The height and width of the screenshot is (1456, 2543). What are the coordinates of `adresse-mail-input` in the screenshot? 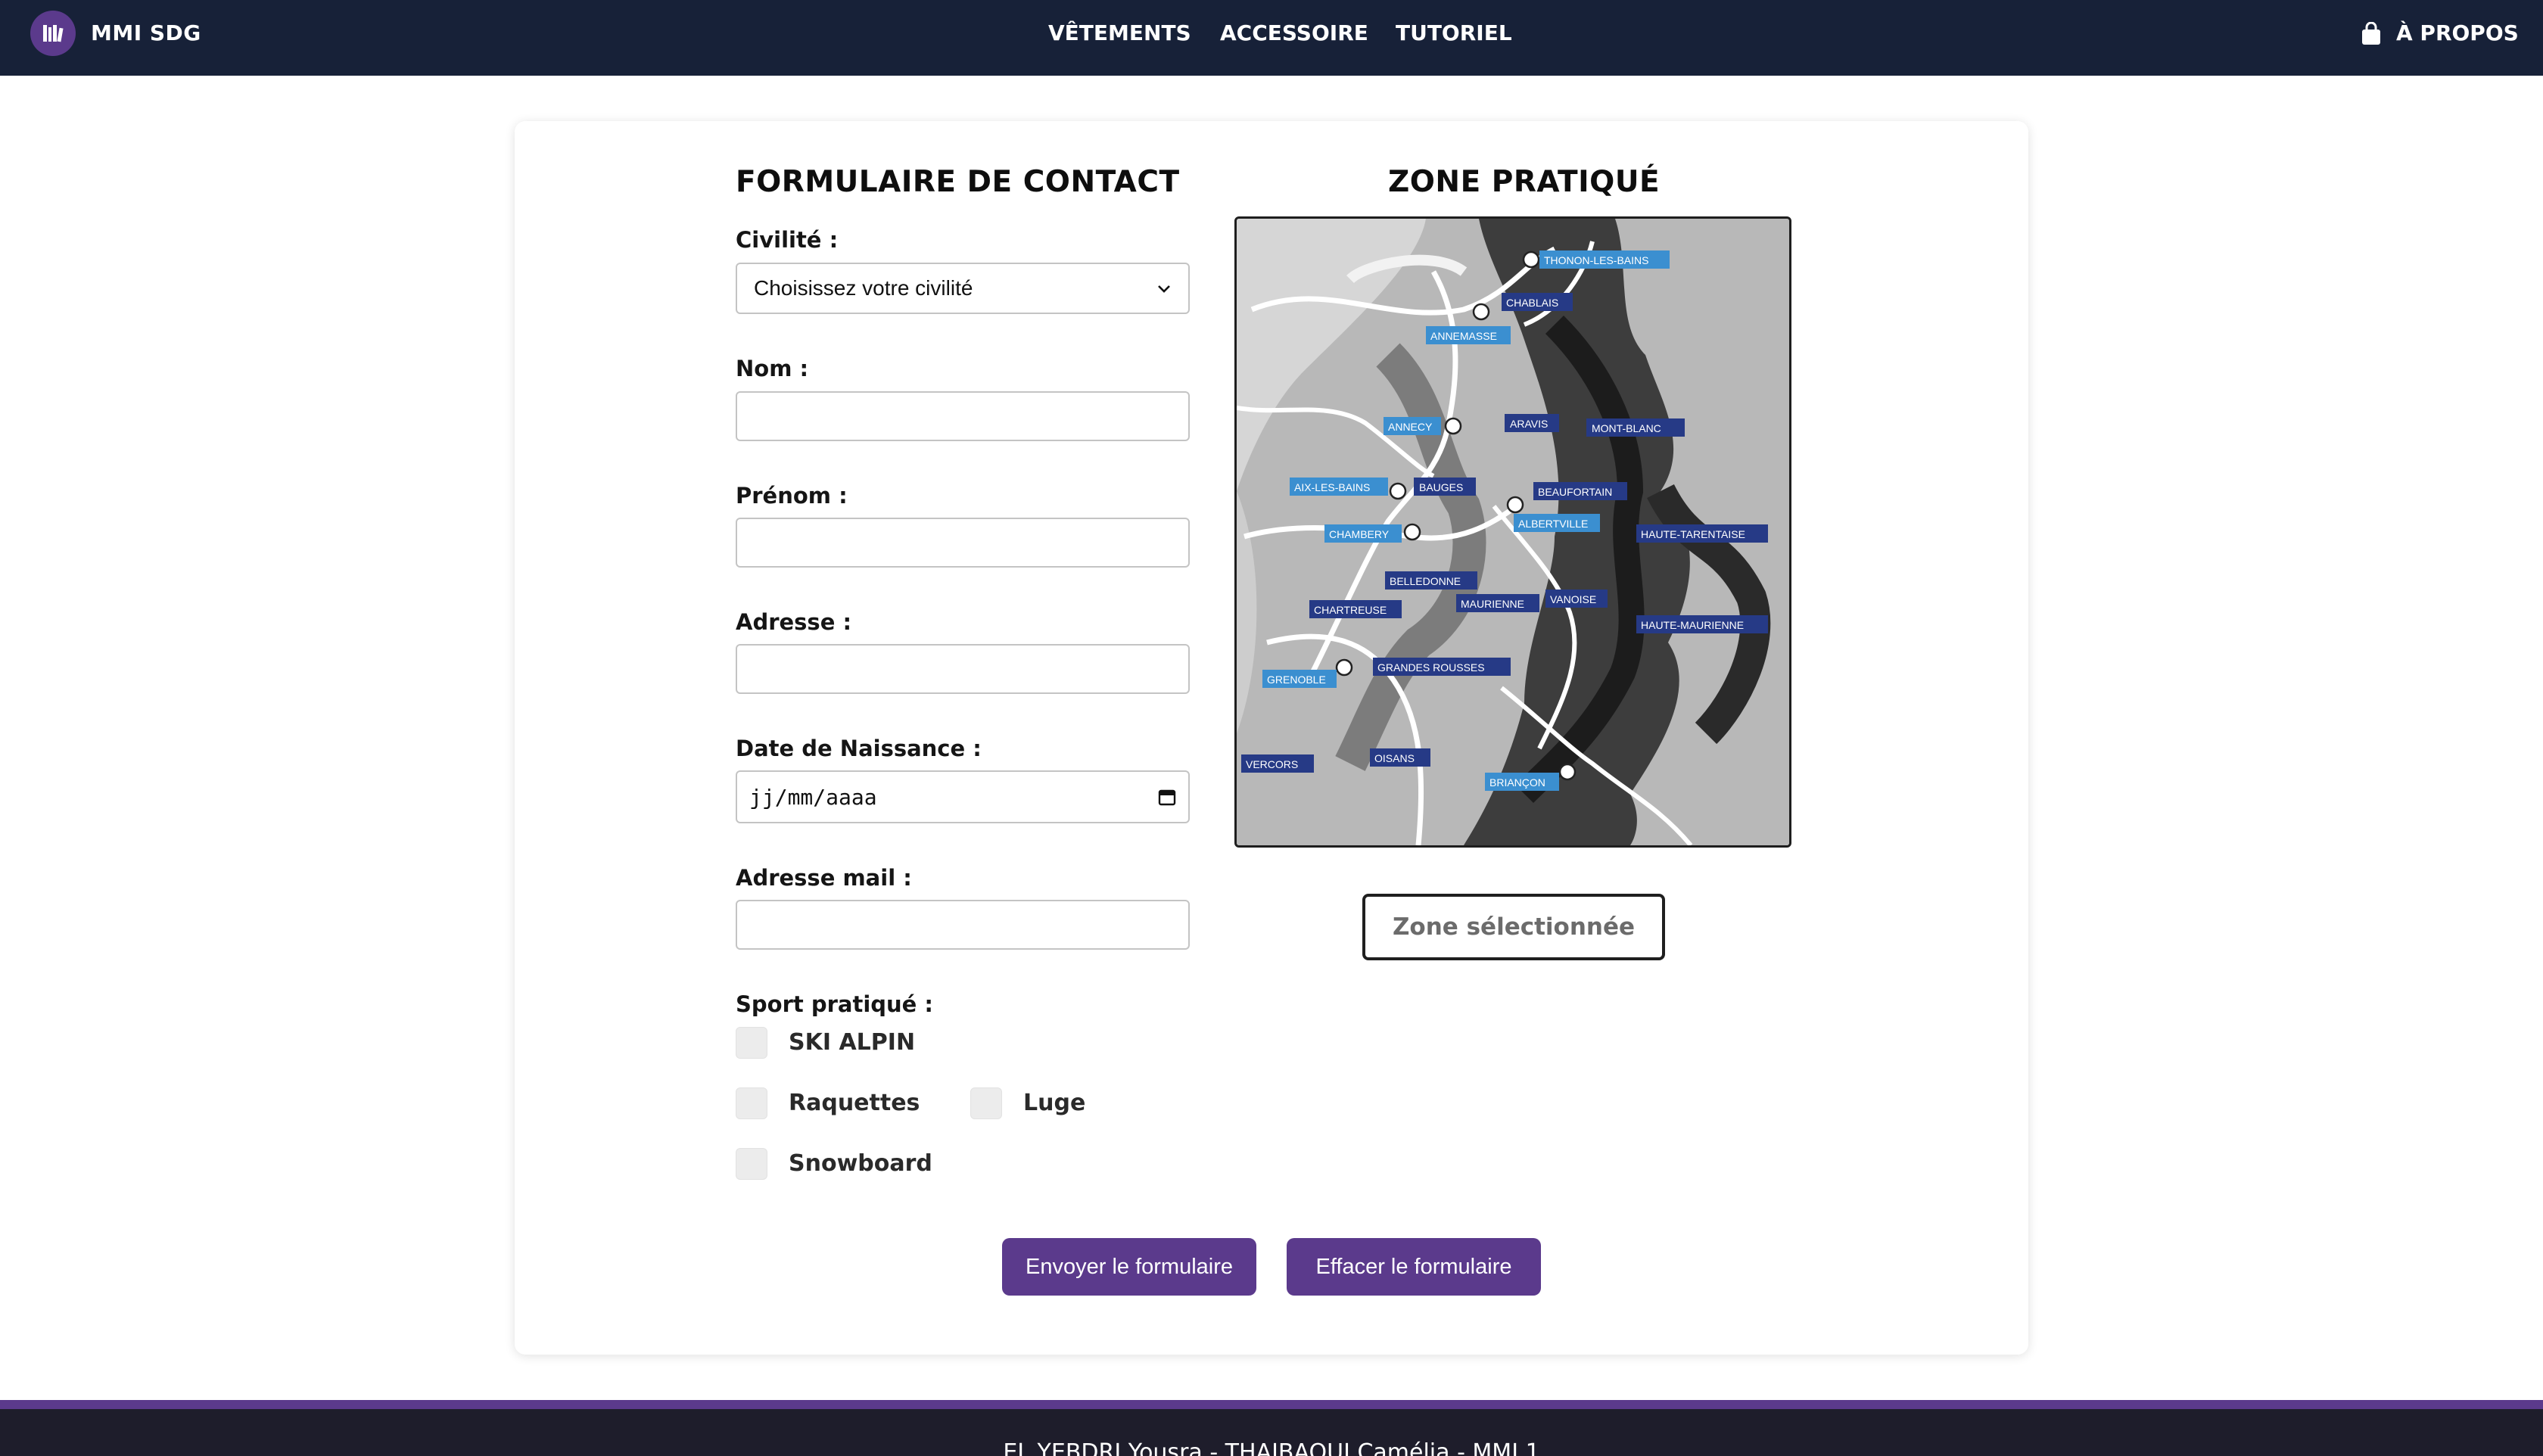 It's located at (963, 925).